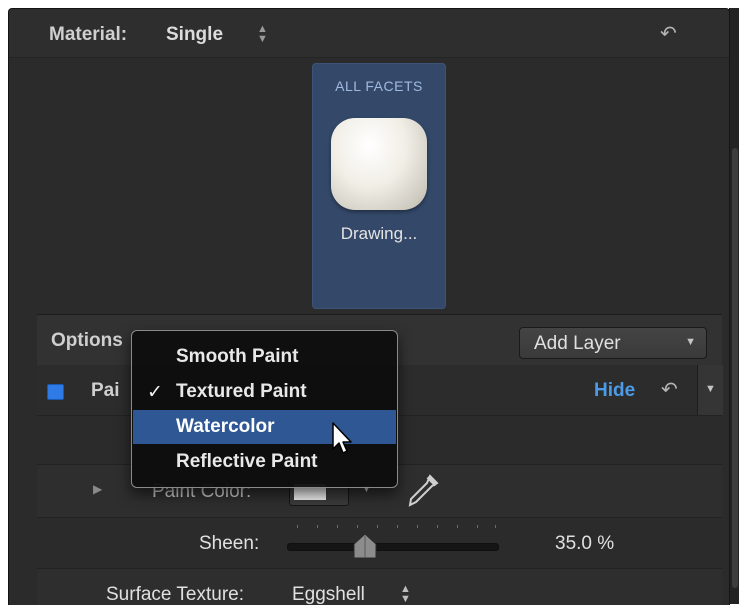 The height and width of the screenshot is (605, 739). I want to click on sheen-row: Sheen: 35.0 %, so click(379, 543).